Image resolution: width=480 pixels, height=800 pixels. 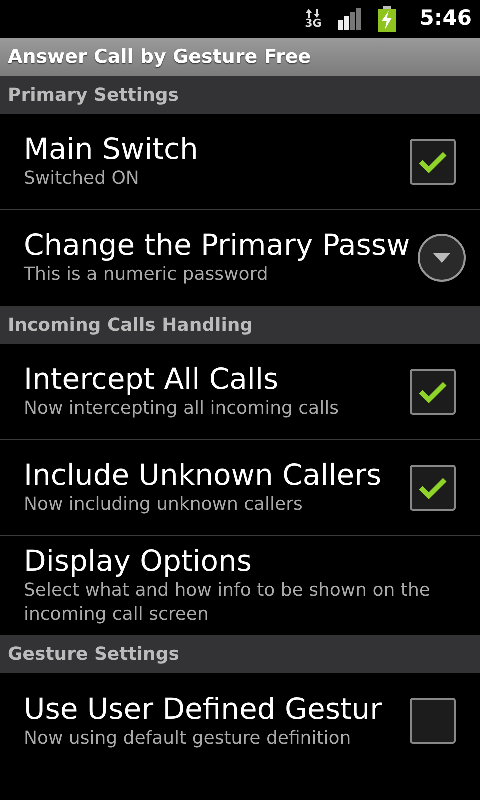 What do you see at coordinates (228, 603) in the screenshot?
I see `preference-summary: Select what and how info to be shown on the incoming call screen` at bounding box center [228, 603].